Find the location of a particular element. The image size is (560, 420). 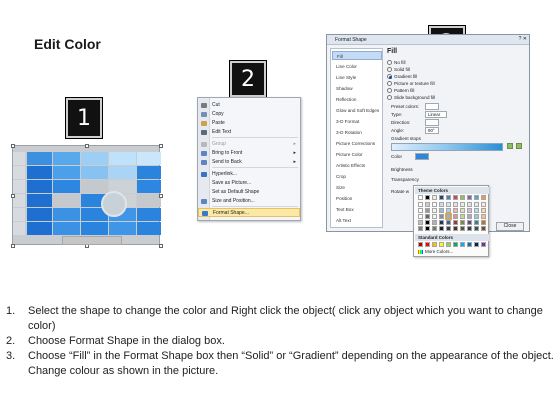

add-stop-icon is located at coordinates (510, 146).